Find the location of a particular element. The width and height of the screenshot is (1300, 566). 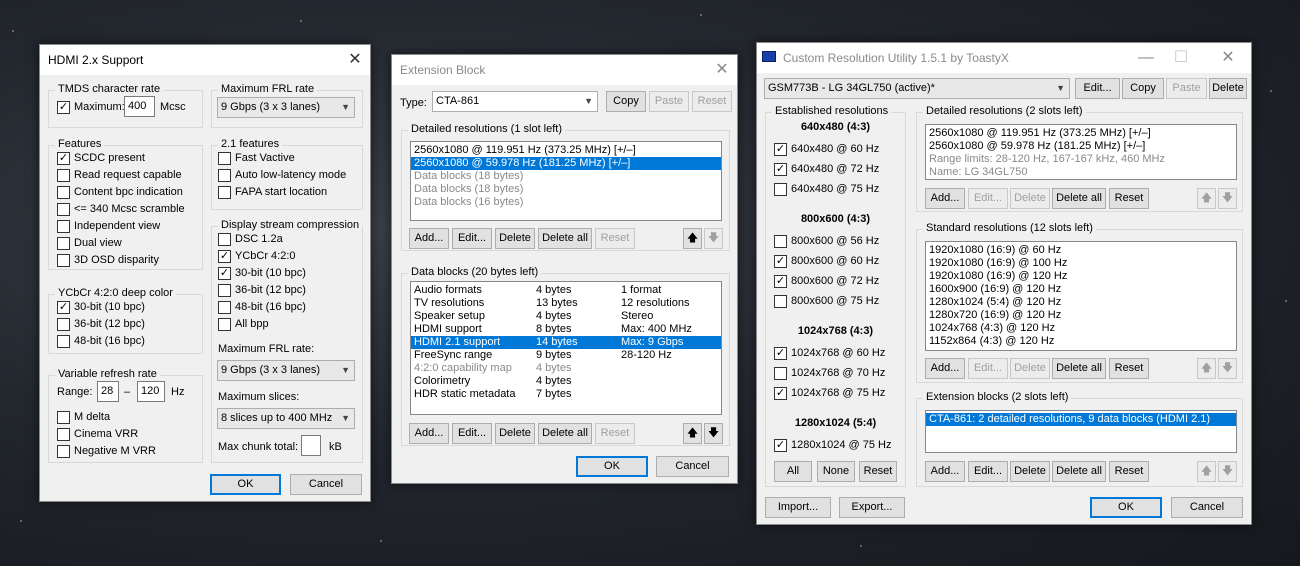

list-item: 1280x1024 (5:4) @ 120 Hz is located at coordinates (1081, 302).